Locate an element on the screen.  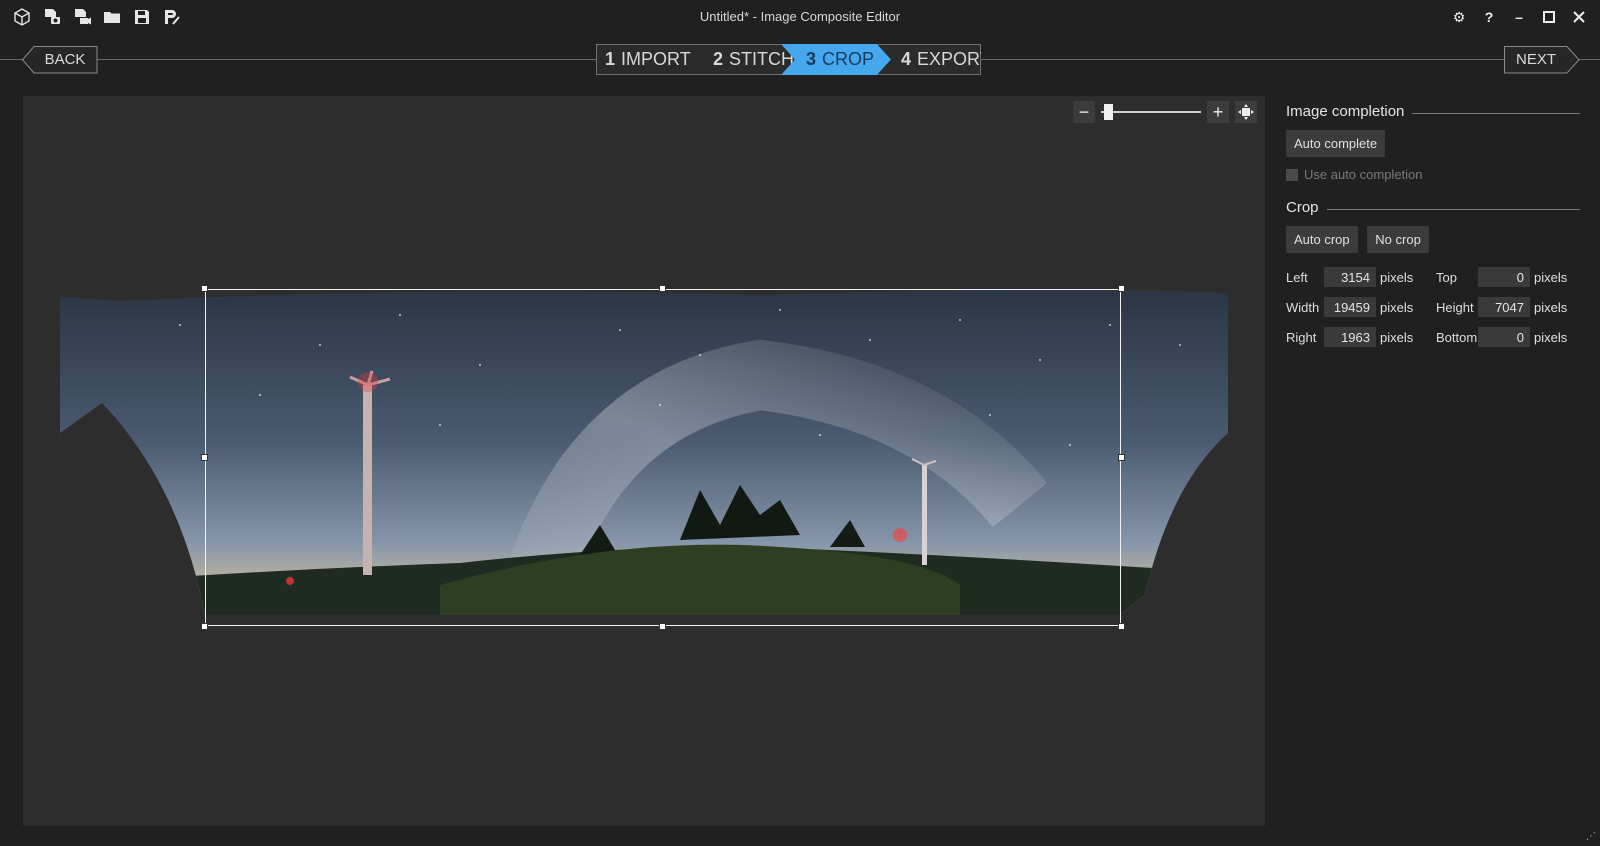
fit-to-window-icon is located at coordinates (1246, 112).